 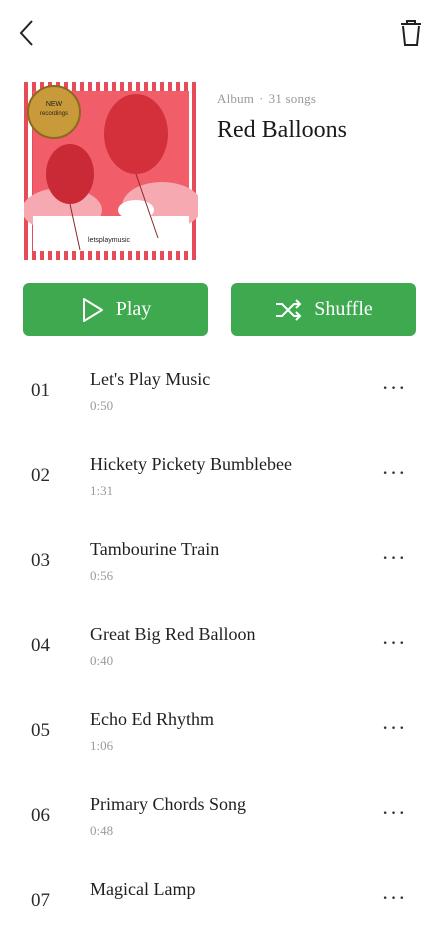 I want to click on track-duration: 0:50, so click(x=102, y=405).